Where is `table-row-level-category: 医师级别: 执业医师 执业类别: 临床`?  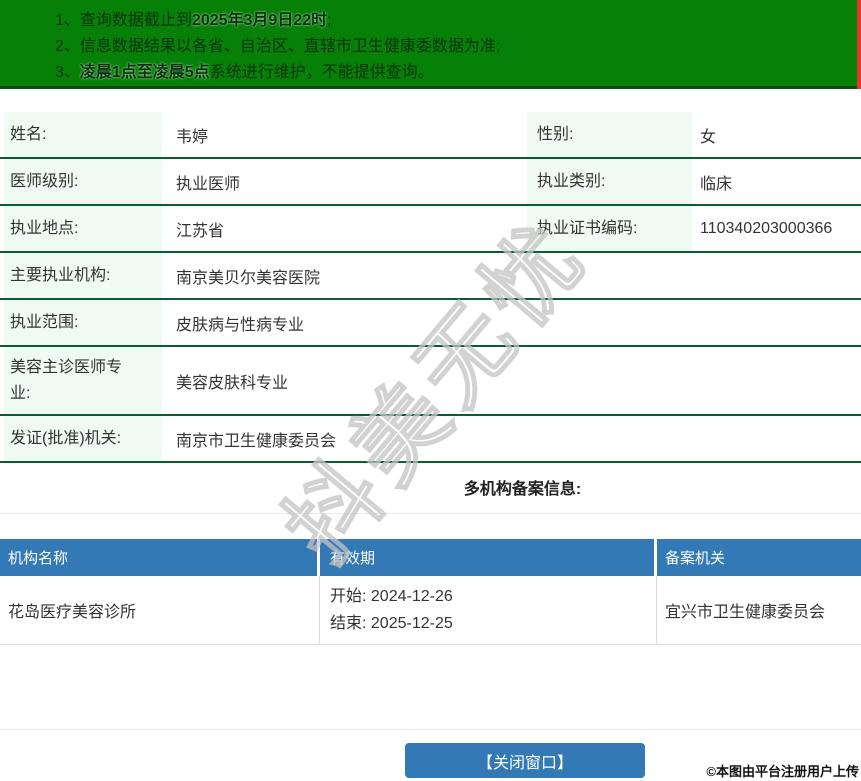
table-row-level-category: 医师级别: 执业医师 执业类别: 临床 is located at coordinates (430, 182).